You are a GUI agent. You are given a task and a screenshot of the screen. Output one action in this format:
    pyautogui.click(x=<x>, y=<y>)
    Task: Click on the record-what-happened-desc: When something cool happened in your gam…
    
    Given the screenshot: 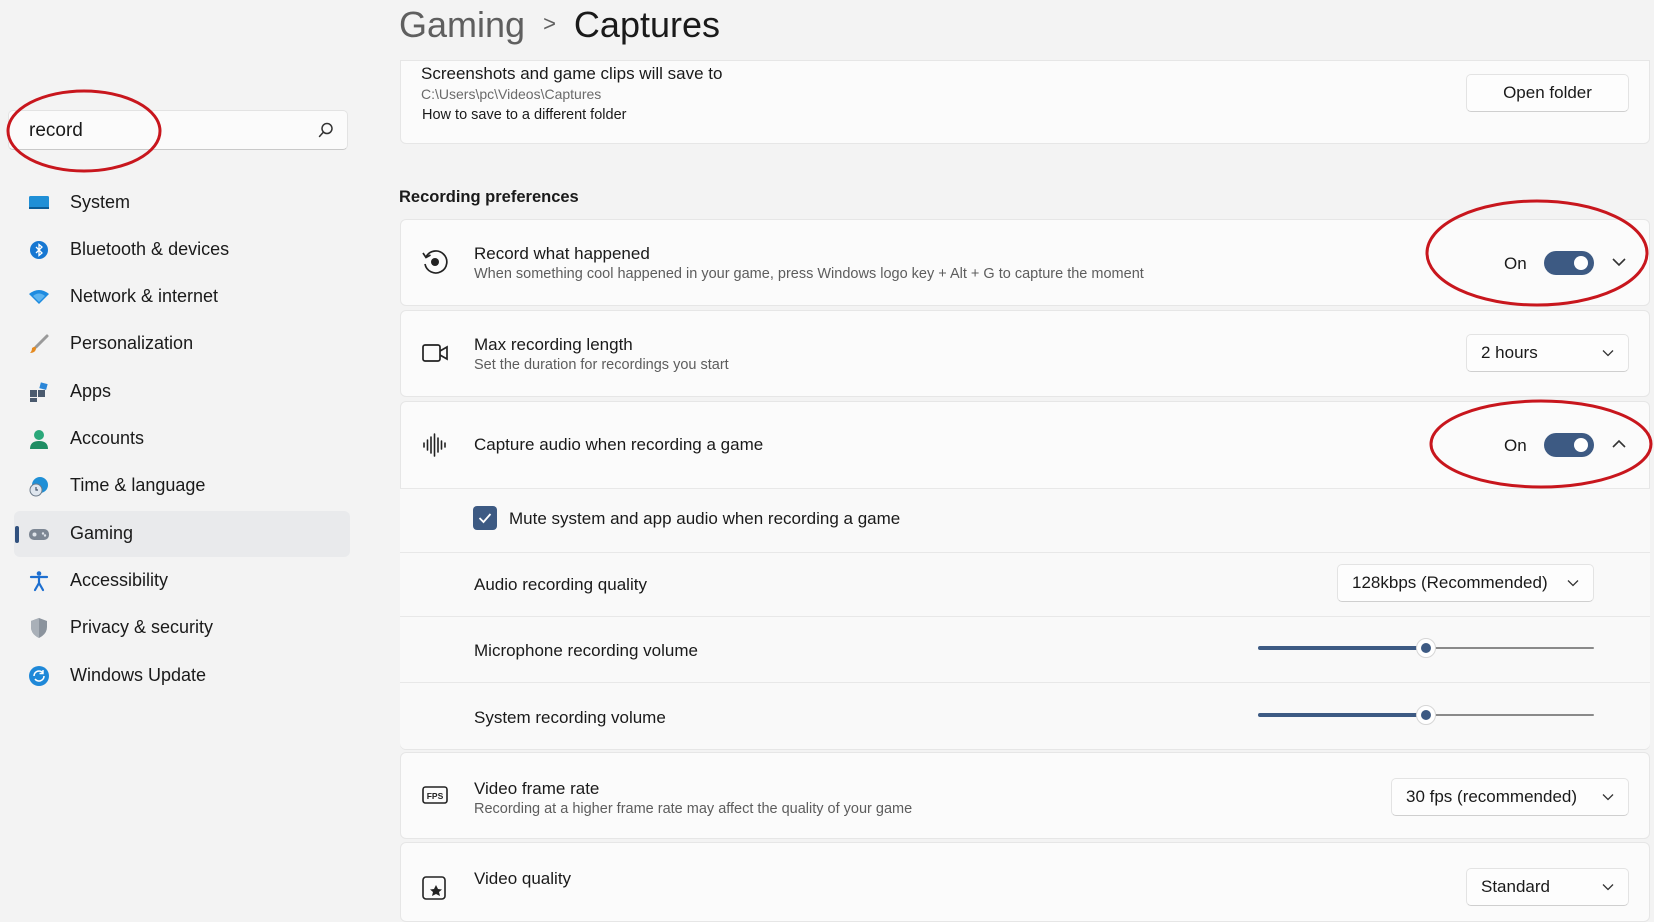 What is the action you would take?
    pyautogui.click(x=809, y=274)
    